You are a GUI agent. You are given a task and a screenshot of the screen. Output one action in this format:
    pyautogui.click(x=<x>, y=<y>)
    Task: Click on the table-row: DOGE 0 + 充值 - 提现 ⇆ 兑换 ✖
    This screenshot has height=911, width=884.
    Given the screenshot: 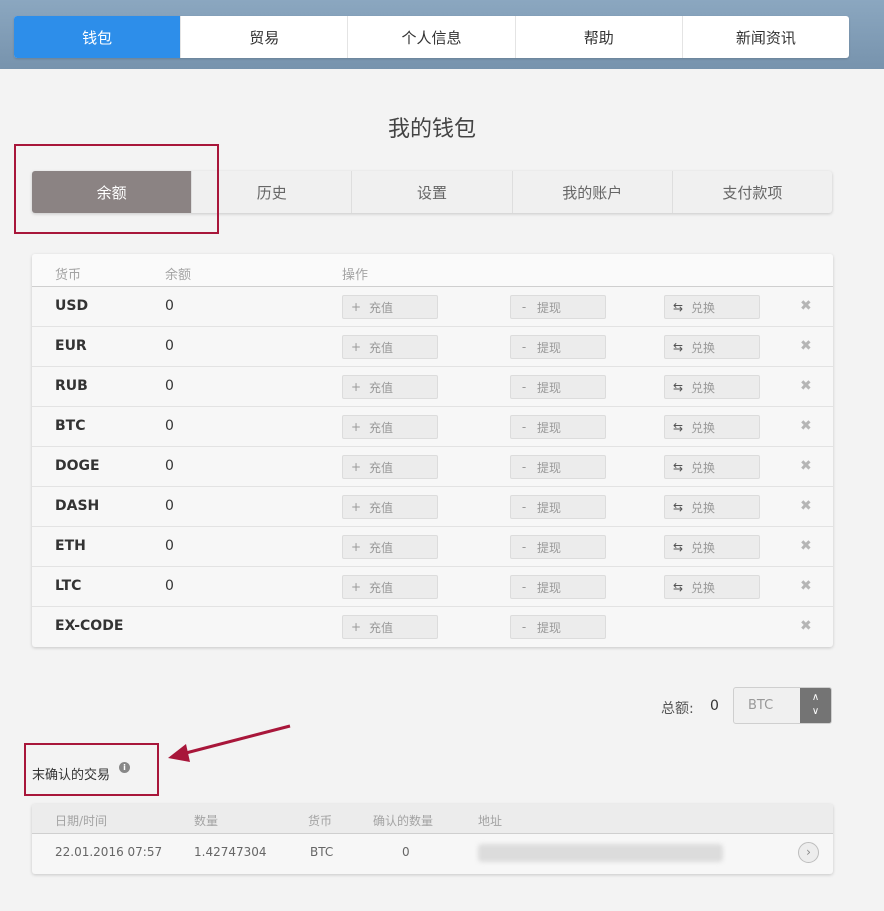 What is the action you would take?
    pyautogui.click(x=432, y=467)
    